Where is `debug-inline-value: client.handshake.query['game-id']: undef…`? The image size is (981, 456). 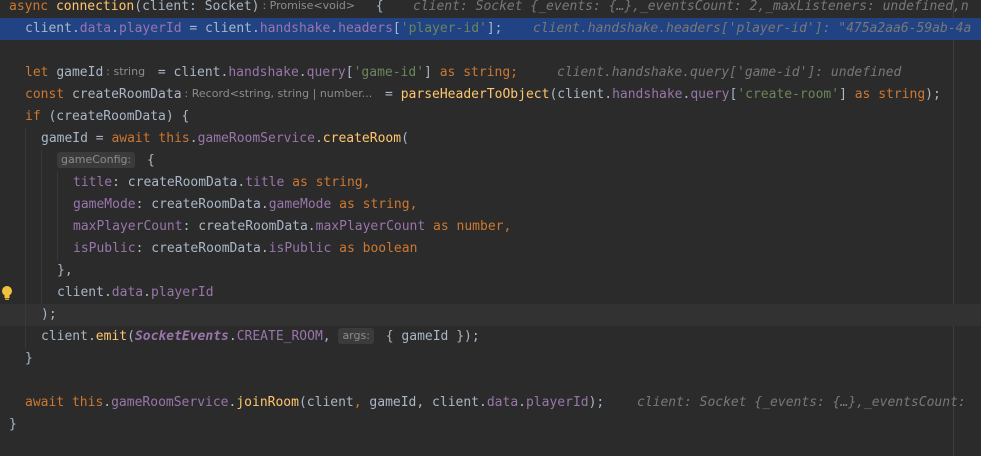 debug-inline-value: client.handshake.query['game-id']: undef… is located at coordinates (729, 72).